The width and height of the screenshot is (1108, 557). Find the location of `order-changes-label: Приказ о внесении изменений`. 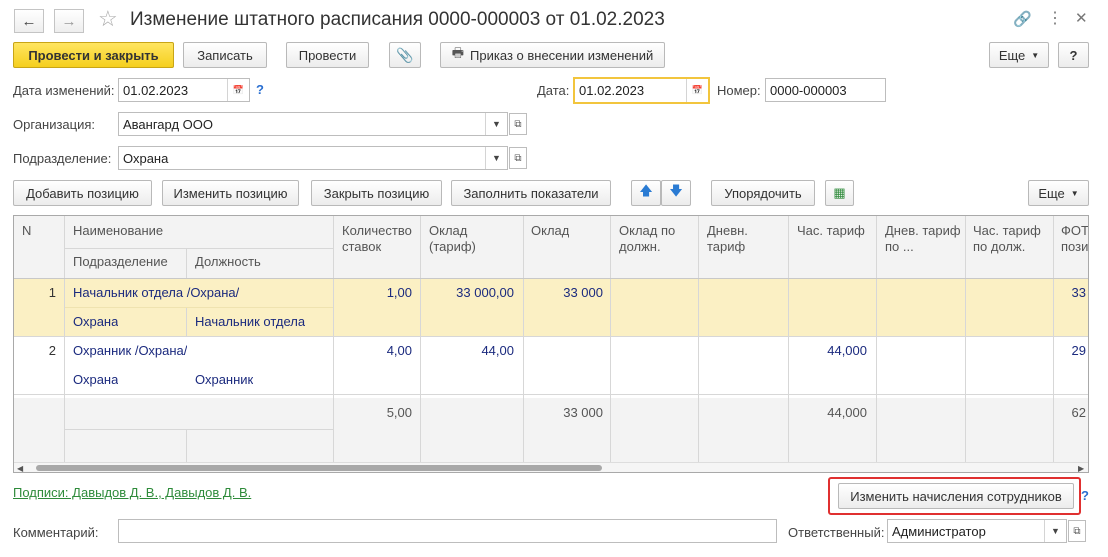

order-changes-label: Приказ о внесении изменений is located at coordinates (562, 55).